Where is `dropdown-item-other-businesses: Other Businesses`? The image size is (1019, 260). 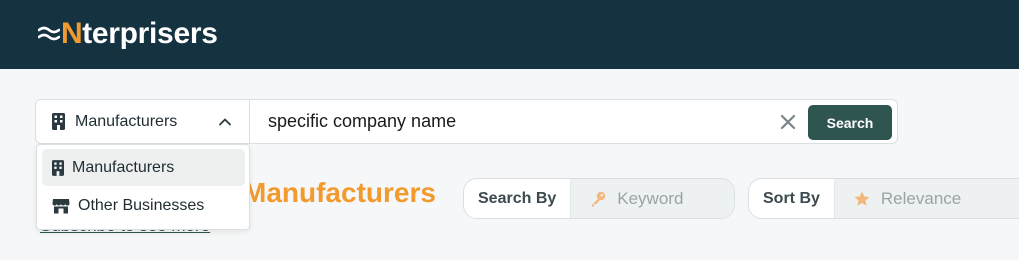 dropdown-item-other-businesses: Other Businesses is located at coordinates (143, 205).